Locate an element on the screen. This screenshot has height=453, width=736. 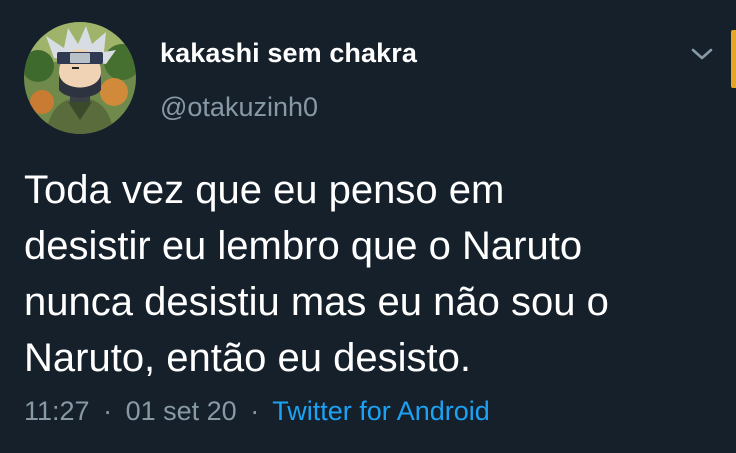
more-options-button is located at coordinates (702, 54).